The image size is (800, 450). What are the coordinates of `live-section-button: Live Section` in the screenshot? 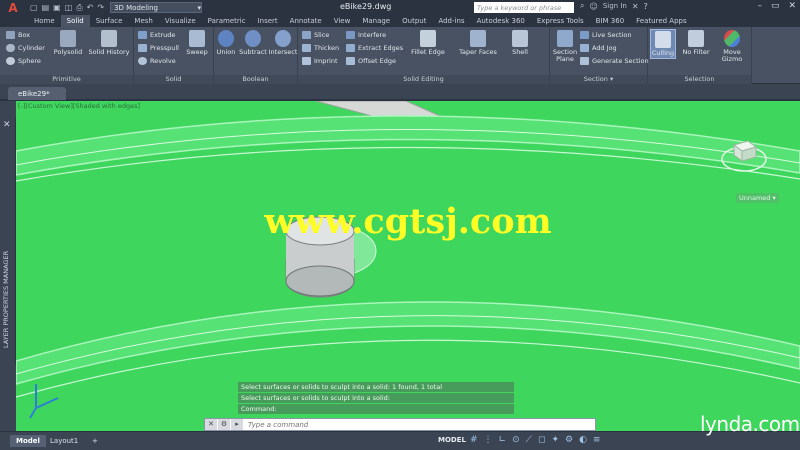 It's located at (606, 35).